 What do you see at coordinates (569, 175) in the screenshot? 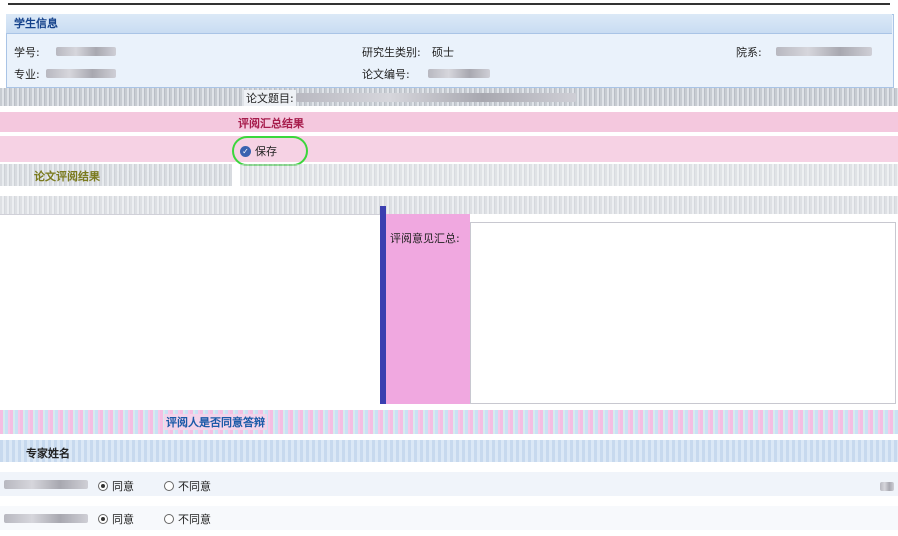
I see `right-section-band` at bounding box center [569, 175].